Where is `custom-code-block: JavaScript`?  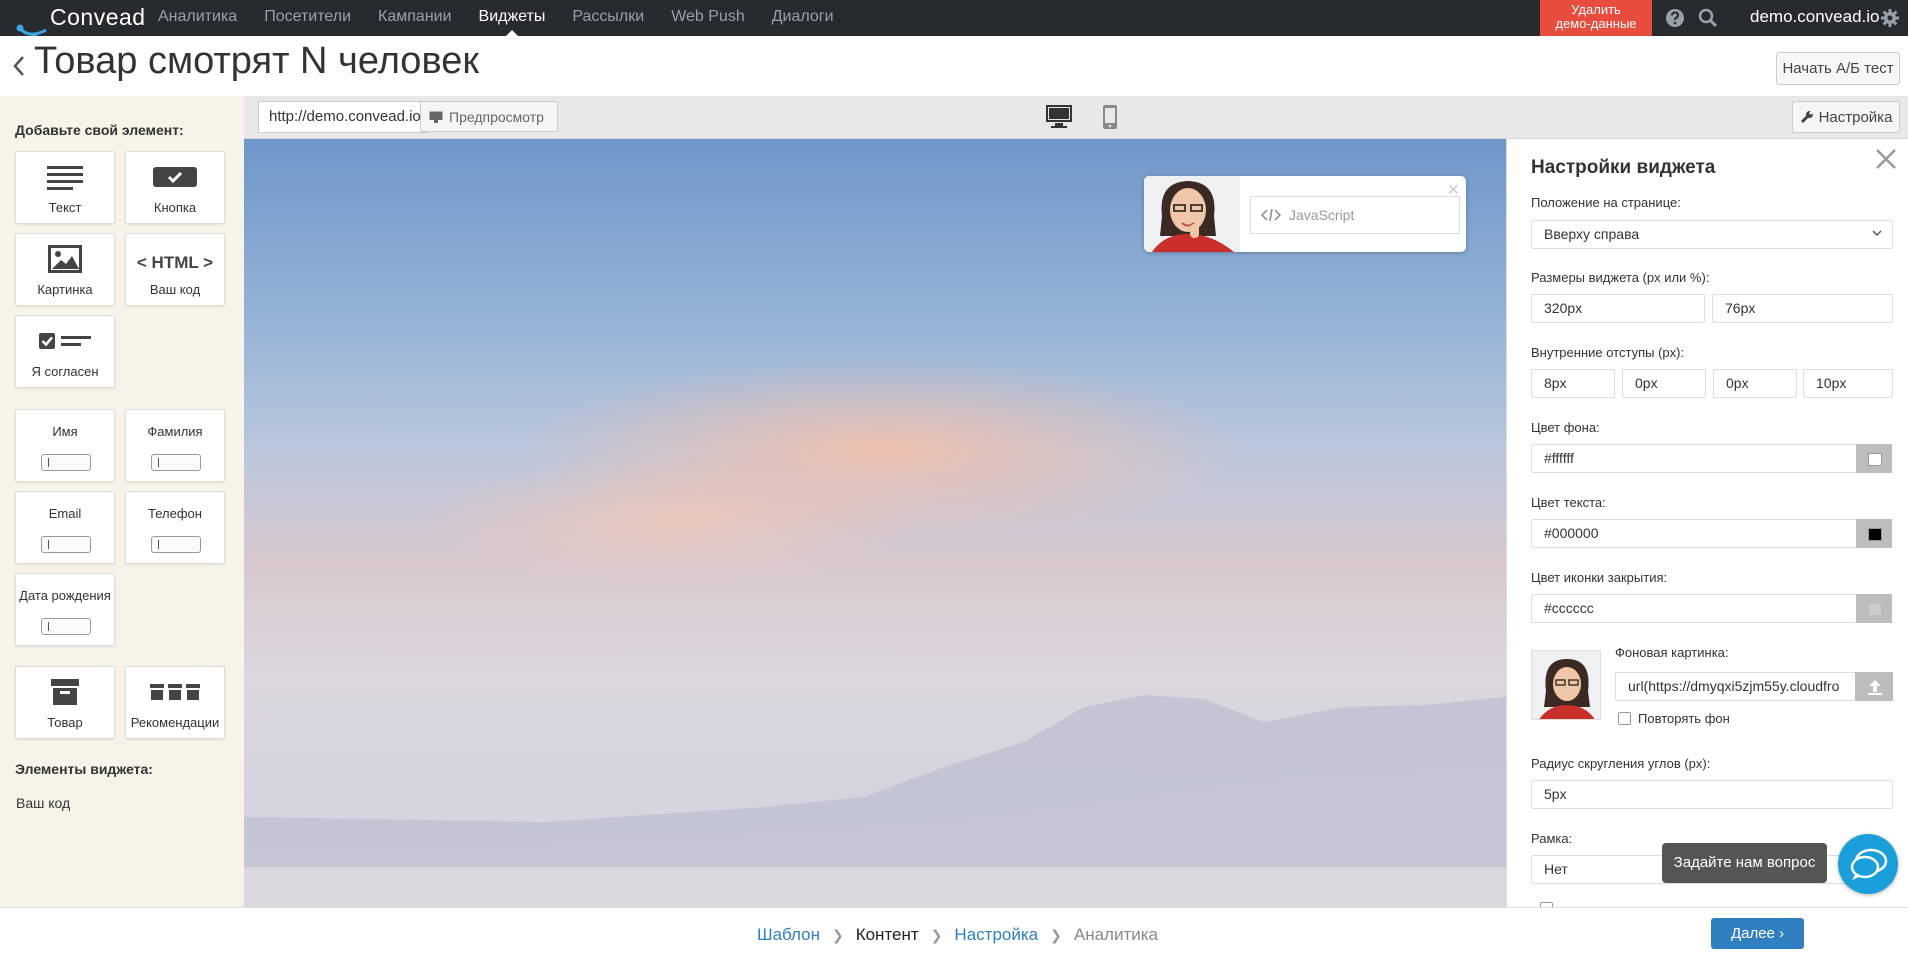 custom-code-block: JavaScript is located at coordinates (1355, 215).